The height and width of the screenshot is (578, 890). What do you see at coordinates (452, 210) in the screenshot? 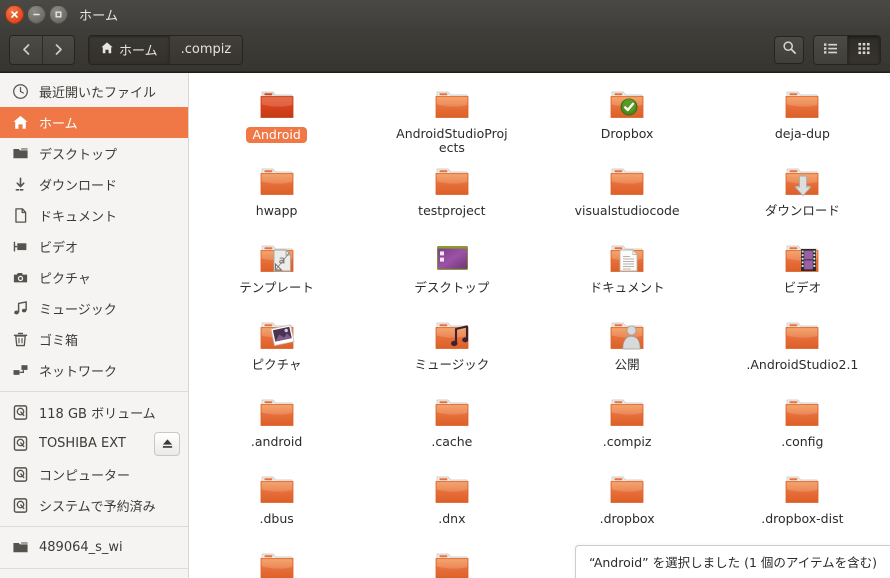
I see `file-name-label: testproject` at bounding box center [452, 210].